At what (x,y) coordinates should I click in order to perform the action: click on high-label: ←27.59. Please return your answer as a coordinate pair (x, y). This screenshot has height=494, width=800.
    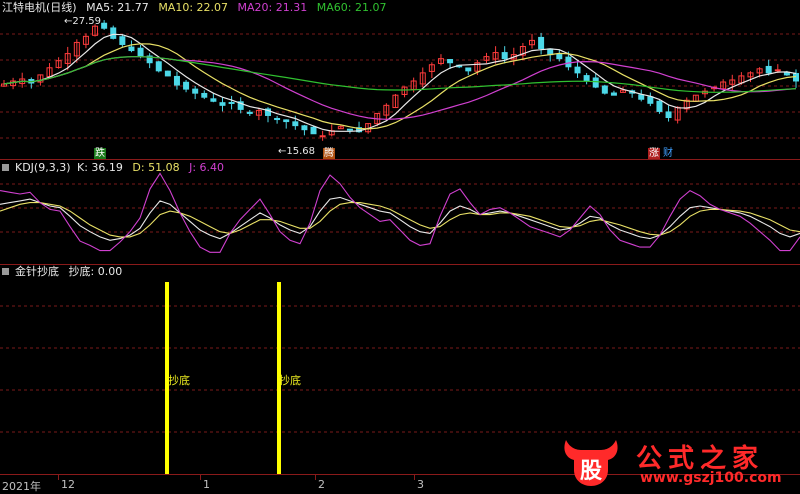
    Looking at the image, I should click on (82, 21).